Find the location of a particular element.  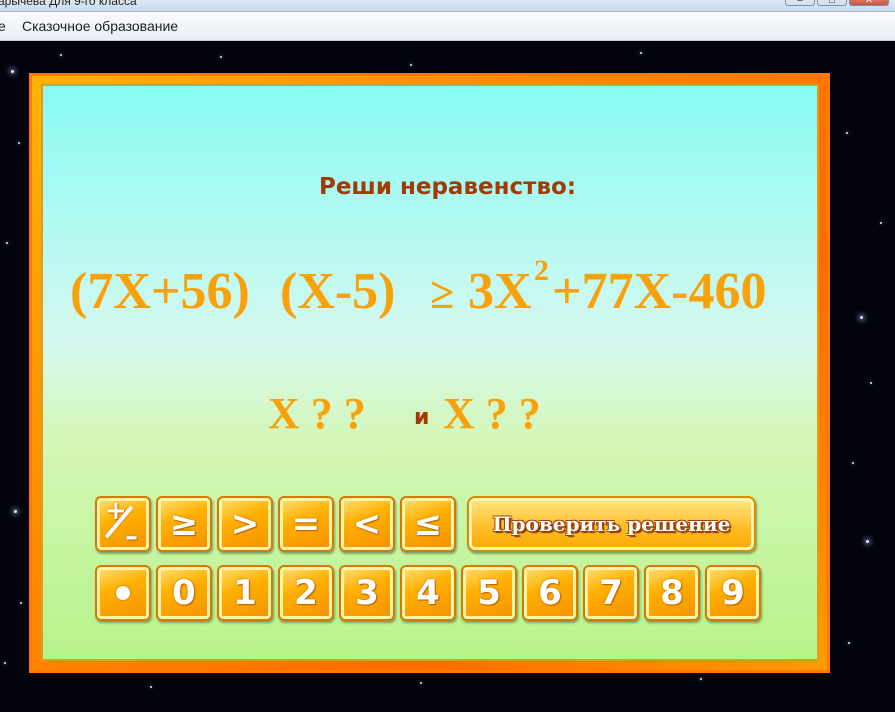

equation-rhs-rest: +77X-460 is located at coordinates (659, 291).